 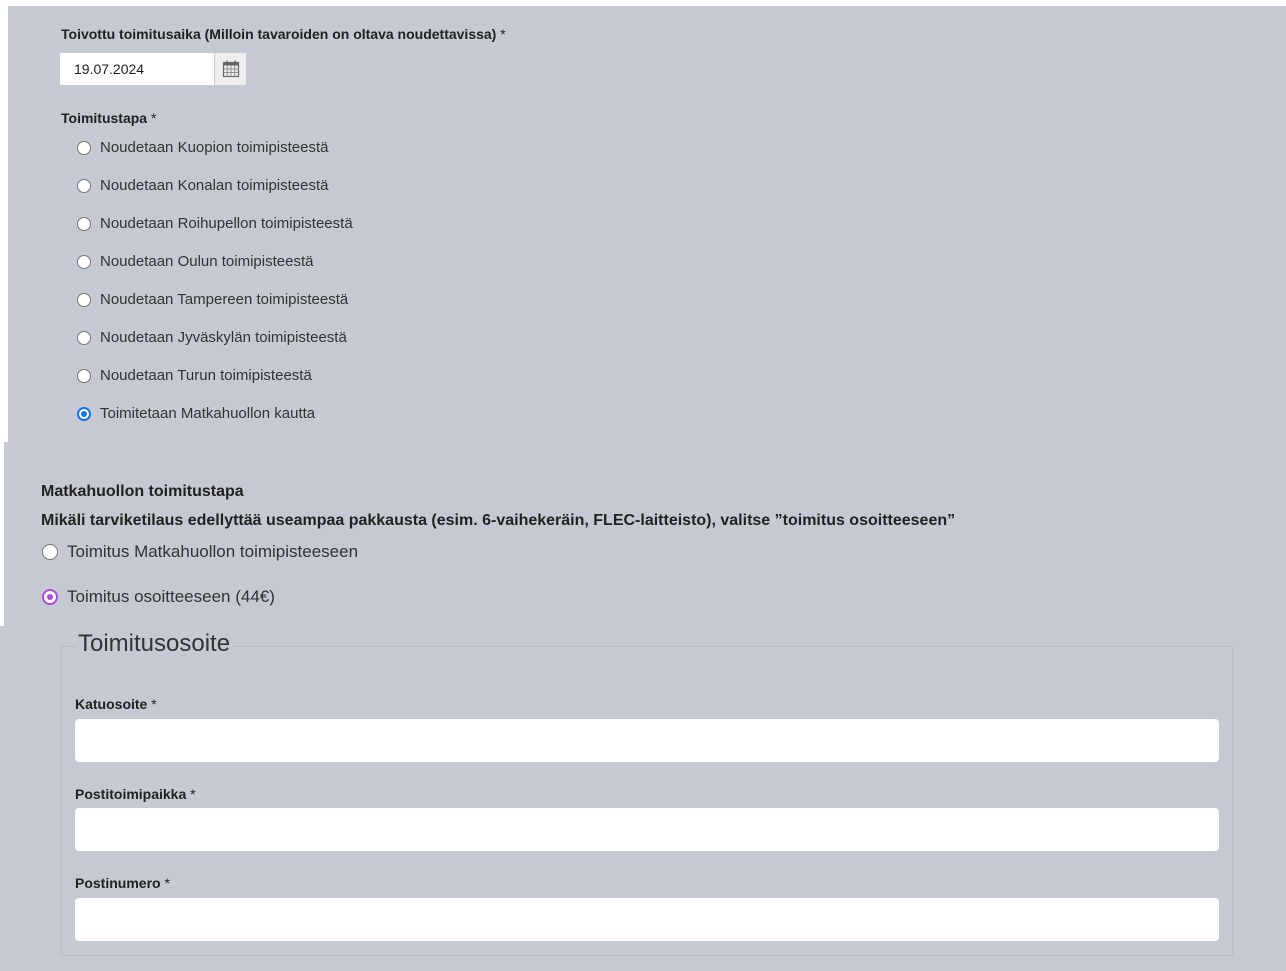 I want to click on delivery-option-label: Noudetaan Kuopion toimipisteestä, so click(x=214, y=147).